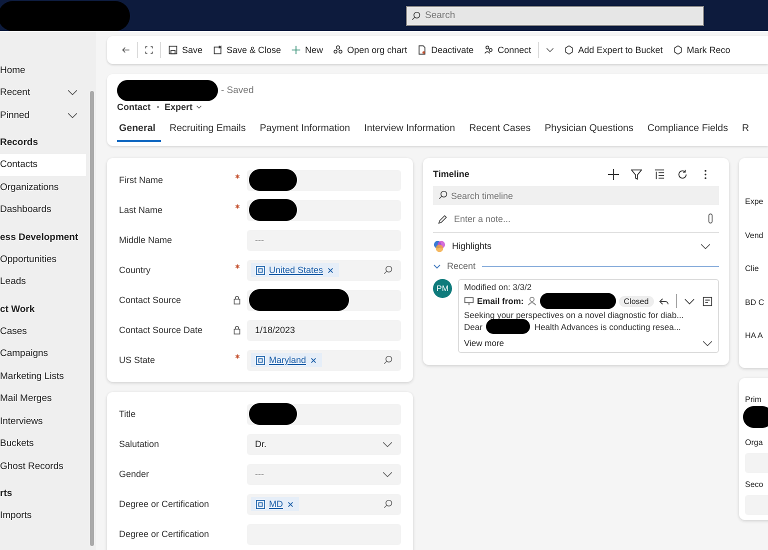 Image resolution: width=768 pixels, height=550 pixels. Describe the element at coordinates (307, 50) in the screenshot. I see `command-button: New` at that location.